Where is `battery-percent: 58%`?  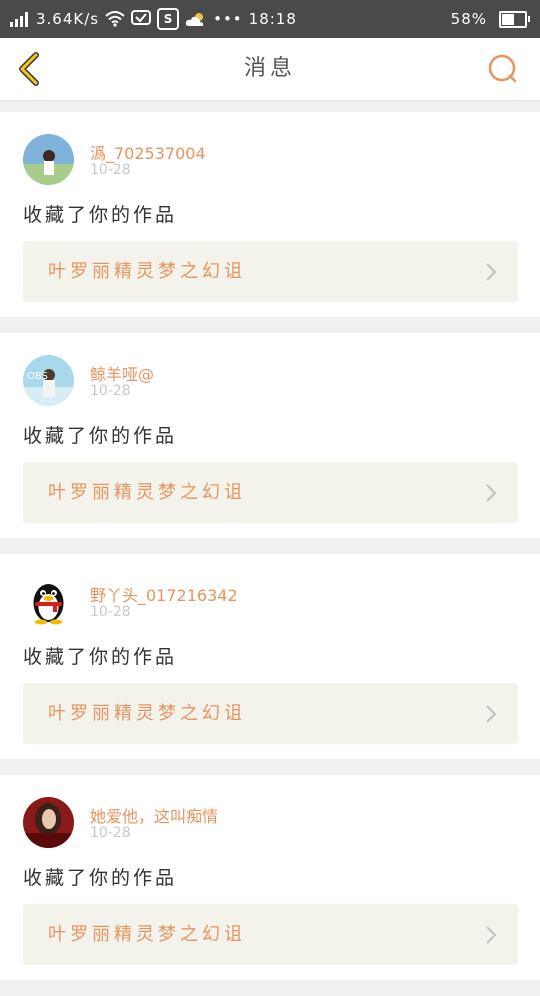
battery-percent: 58% is located at coordinates (468, 19).